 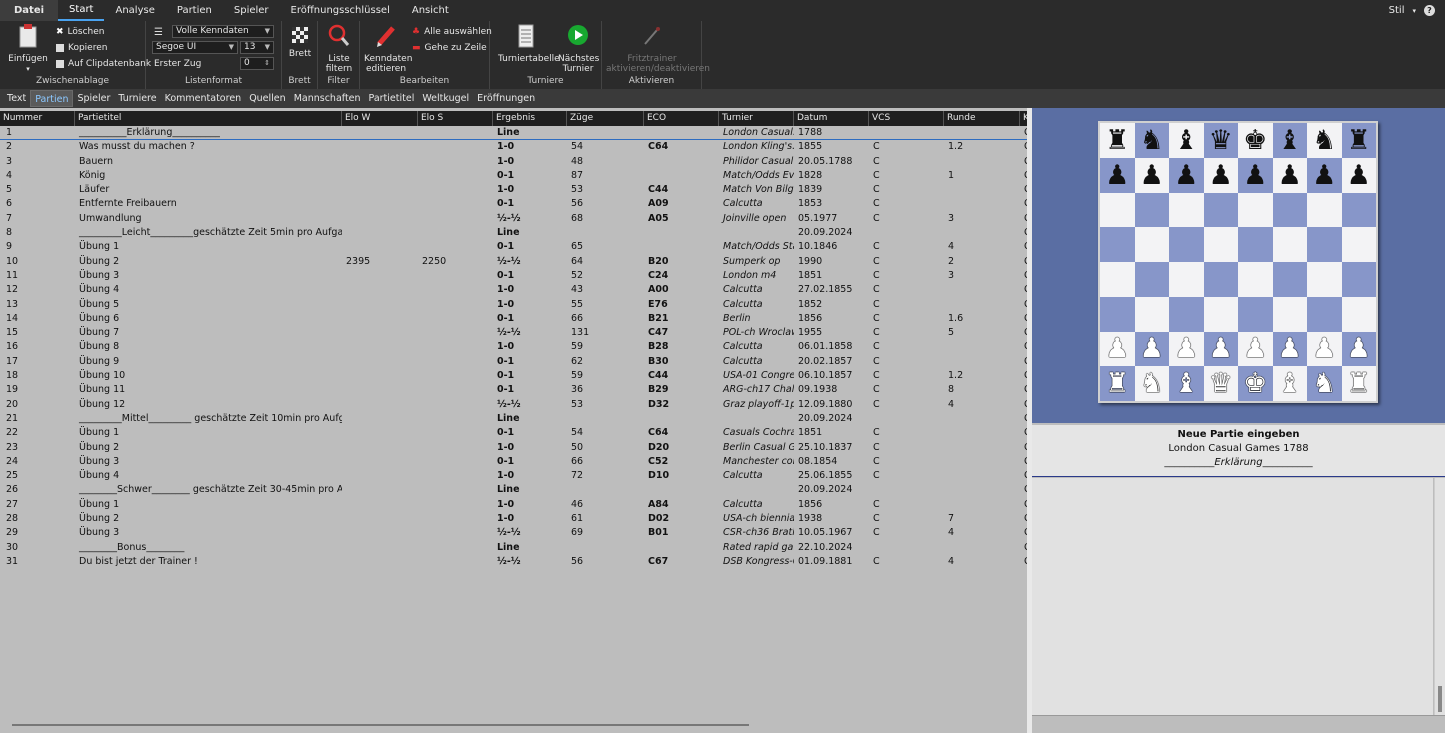 What do you see at coordinates (16, 98) in the screenshot?
I see `tab-text: Text` at bounding box center [16, 98].